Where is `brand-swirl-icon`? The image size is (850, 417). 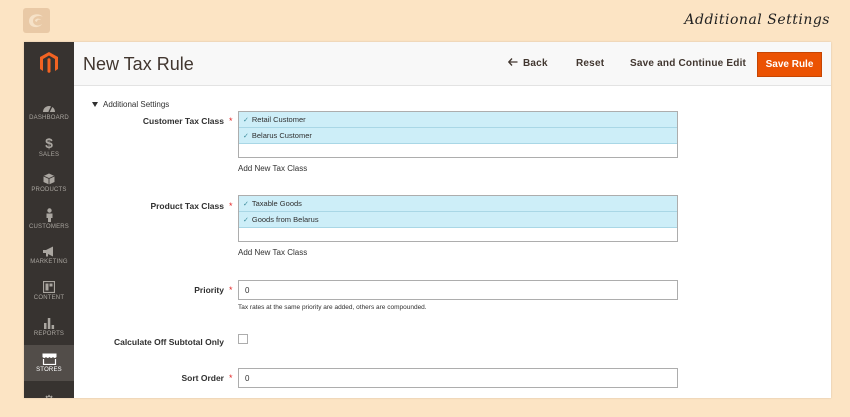
brand-swirl-icon is located at coordinates (36, 20).